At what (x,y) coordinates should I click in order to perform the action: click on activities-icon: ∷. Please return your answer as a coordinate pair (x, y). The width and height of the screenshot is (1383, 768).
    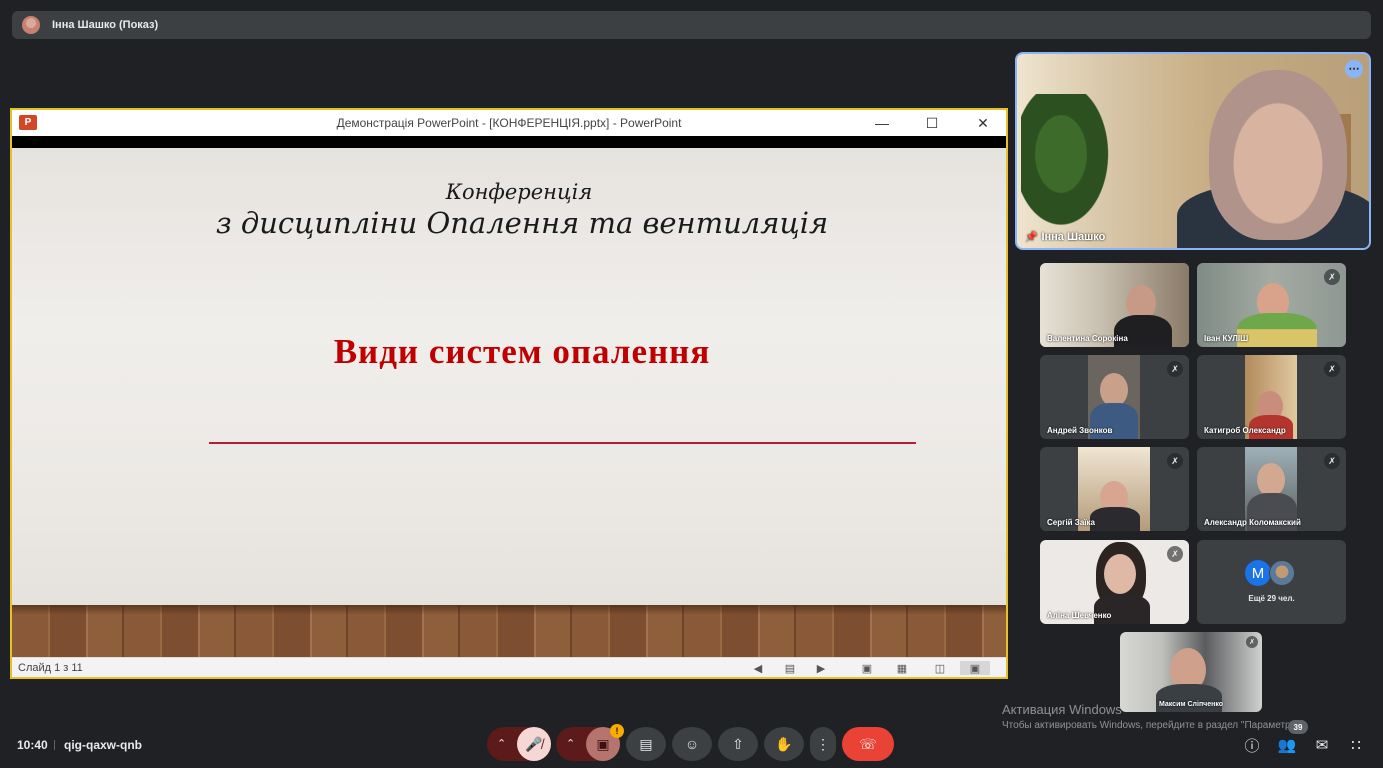
    Looking at the image, I should click on (1356, 745).